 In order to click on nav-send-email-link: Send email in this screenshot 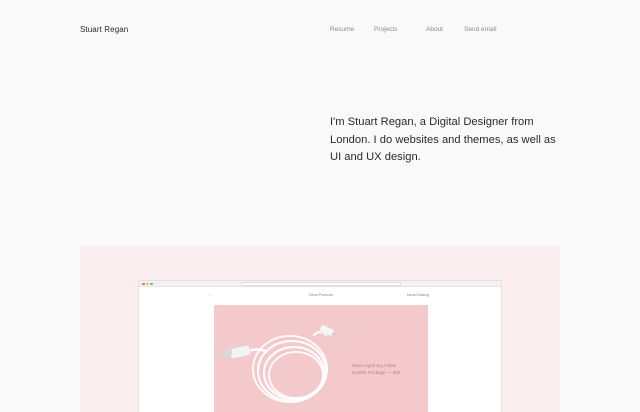, I will do `click(480, 29)`.